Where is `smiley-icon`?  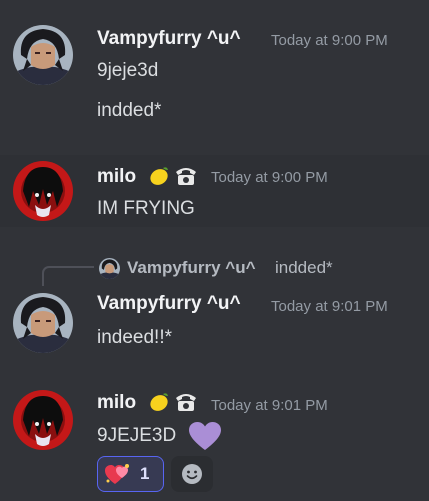
smiley-icon is located at coordinates (192, 476).